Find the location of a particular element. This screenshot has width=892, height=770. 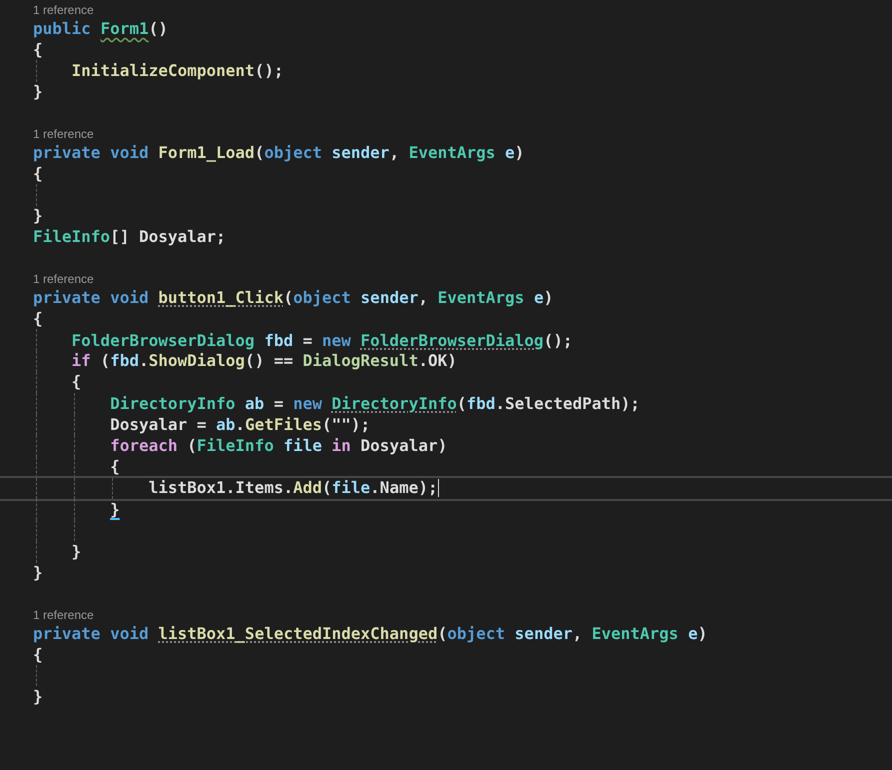

text-cursor is located at coordinates (438, 488).